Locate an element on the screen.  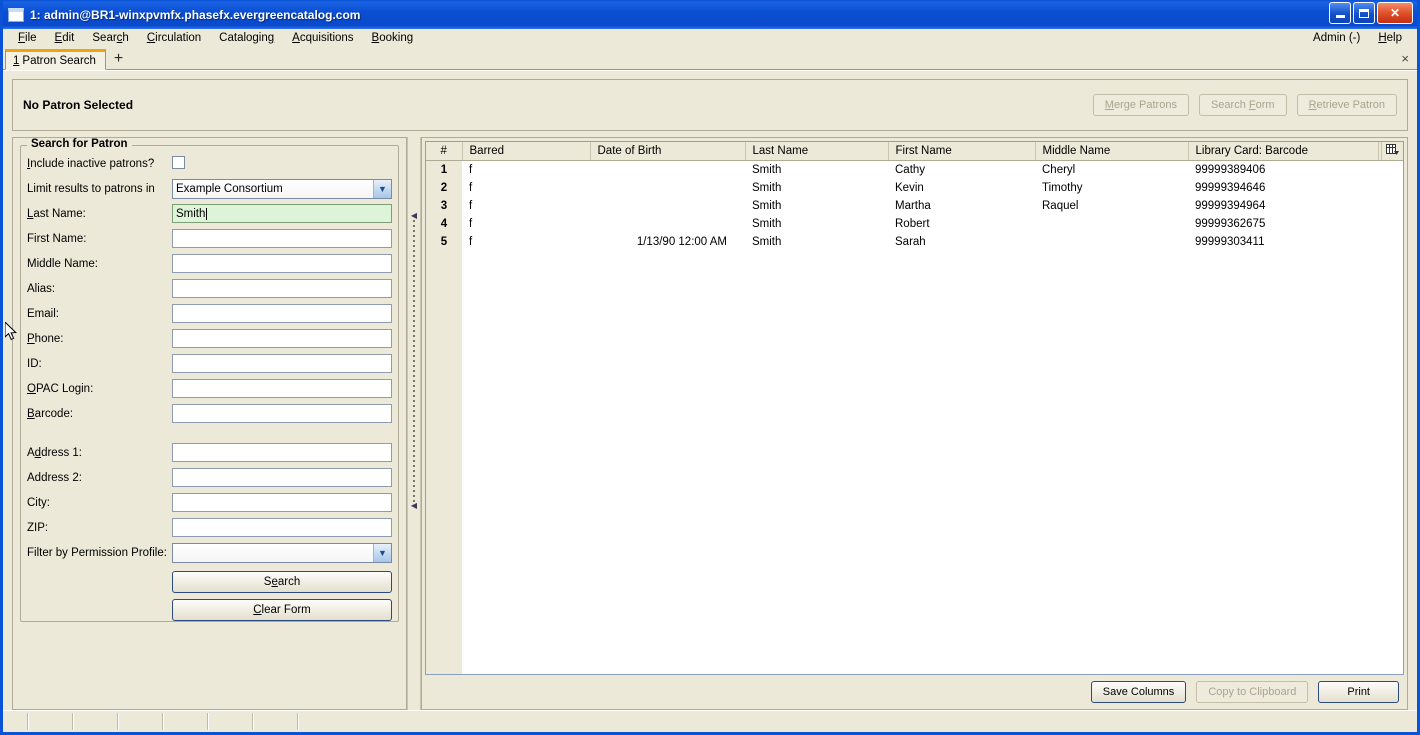
col-header-dob: Date of Birth is located at coordinates (668, 151).